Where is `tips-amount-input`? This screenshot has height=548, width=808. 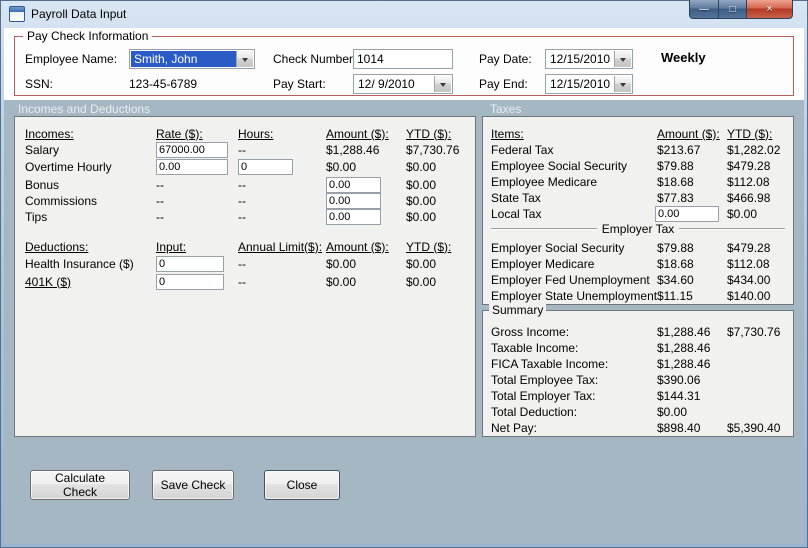 tips-amount-input is located at coordinates (353, 216).